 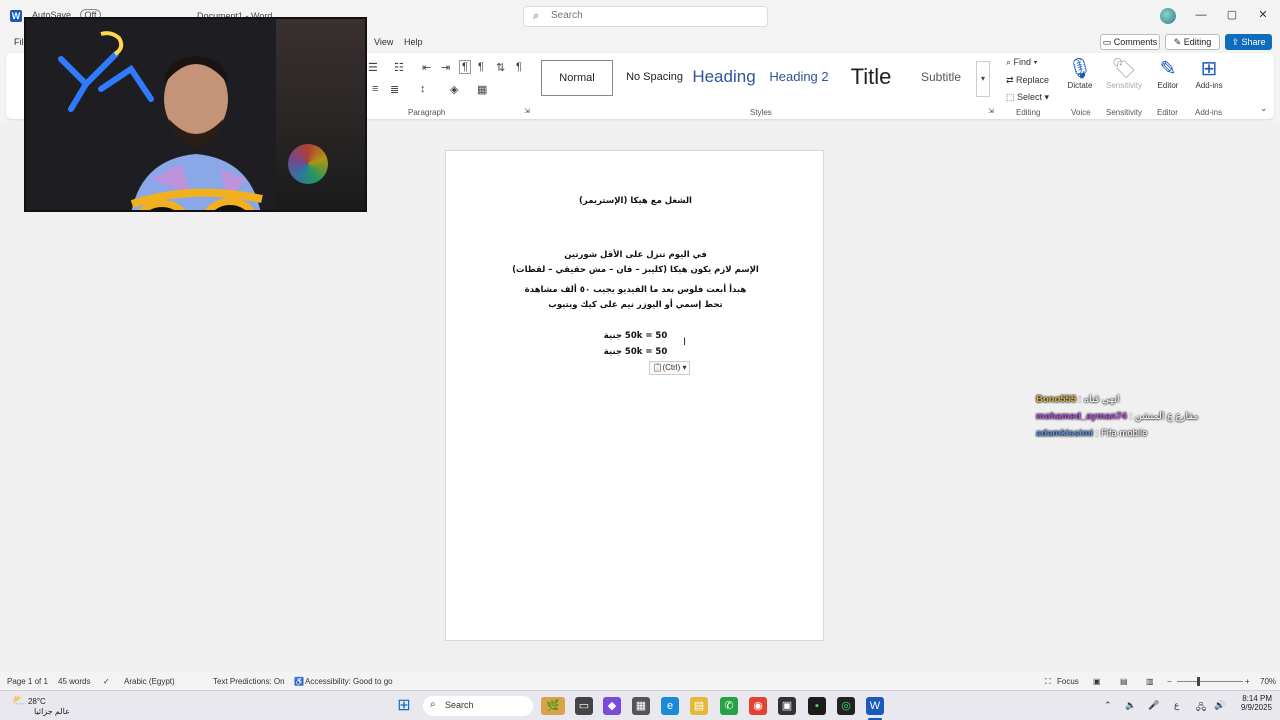 What do you see at coordinates (669, 368) in the screenshot?
I see `paste-options-button: 📋(Ctrl) ▾` at bounding box center [669, 368].